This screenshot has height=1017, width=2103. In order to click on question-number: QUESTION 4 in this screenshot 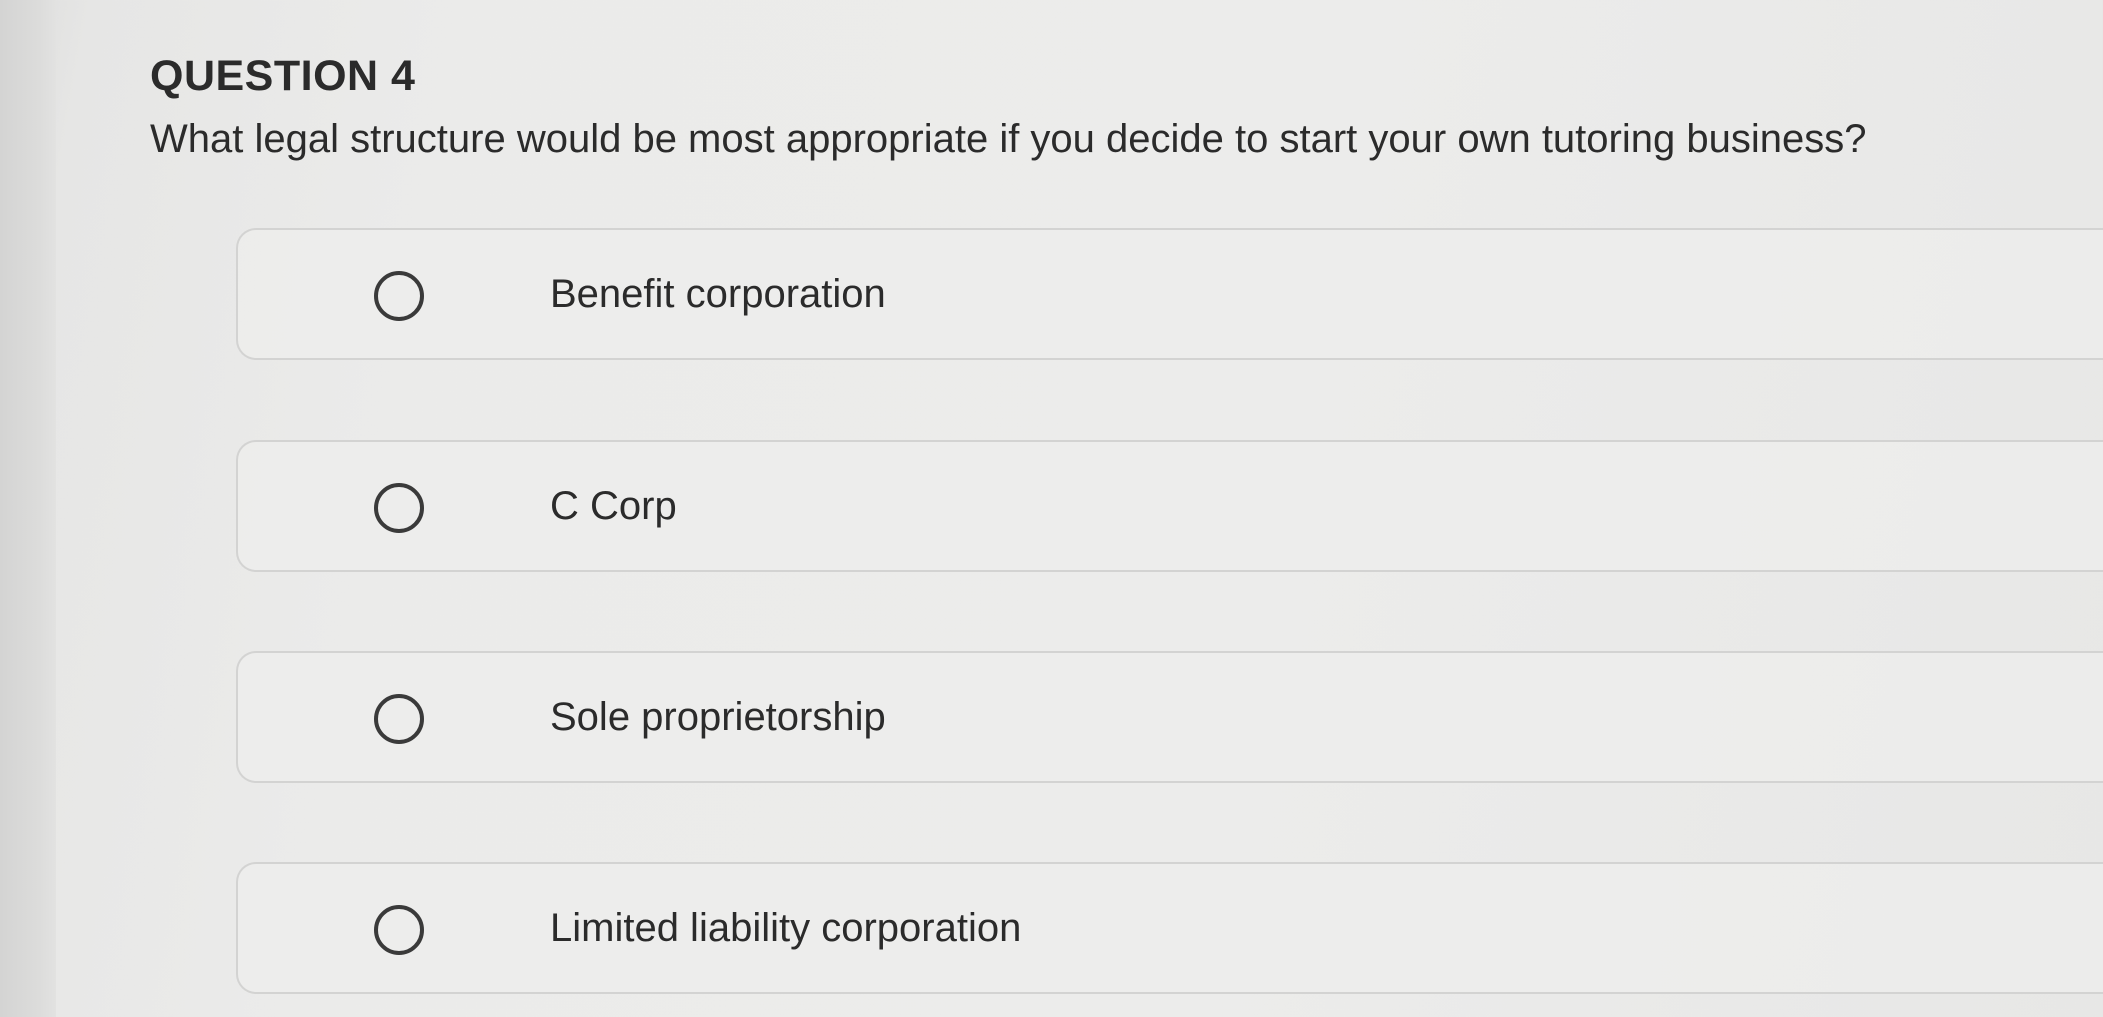, I will do `click(283, 76)`.